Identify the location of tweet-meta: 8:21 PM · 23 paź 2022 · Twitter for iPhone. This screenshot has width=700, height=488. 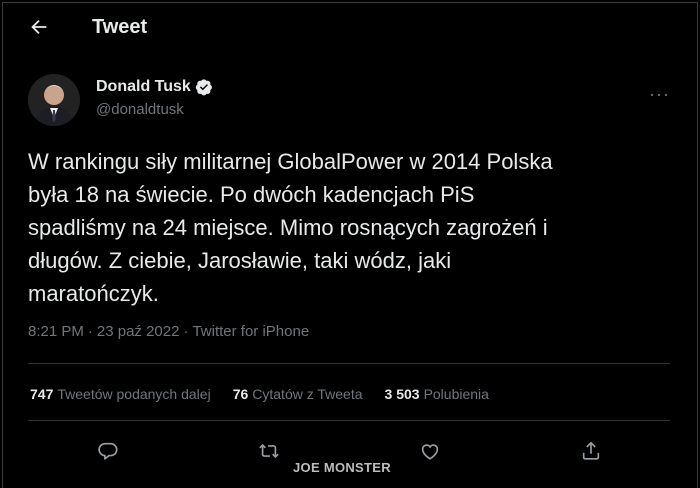
(168, 331).